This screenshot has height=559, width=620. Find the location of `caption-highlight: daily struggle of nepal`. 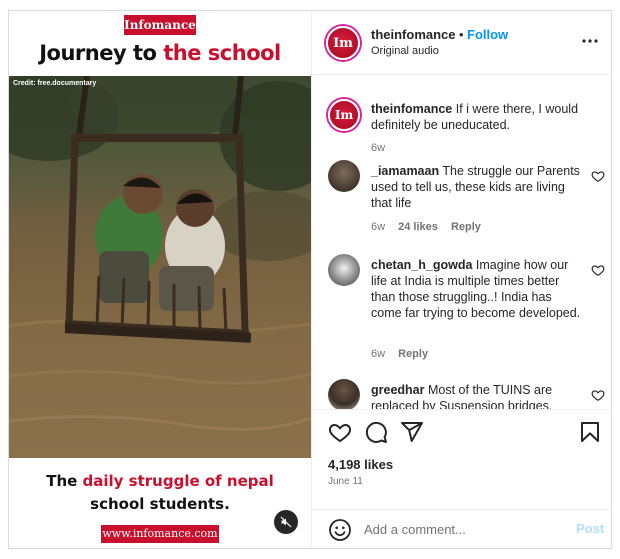

caption-highlight: daily struggle of nepal is located at coordinates (178, 481).